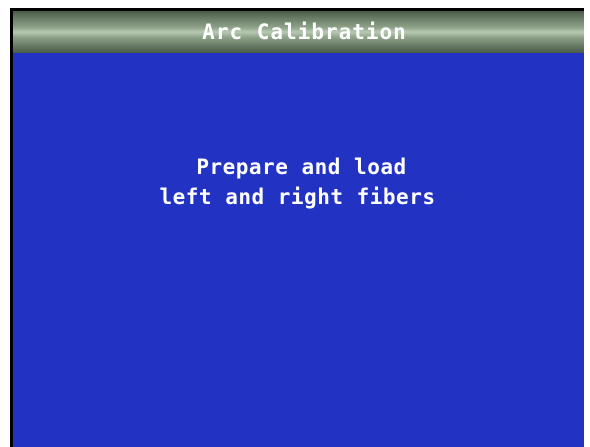 The image size is (590, 447). Describe the element at coordinates (304, 32) in the screenshot. I see `window-title: Arc Calibration` at that location.